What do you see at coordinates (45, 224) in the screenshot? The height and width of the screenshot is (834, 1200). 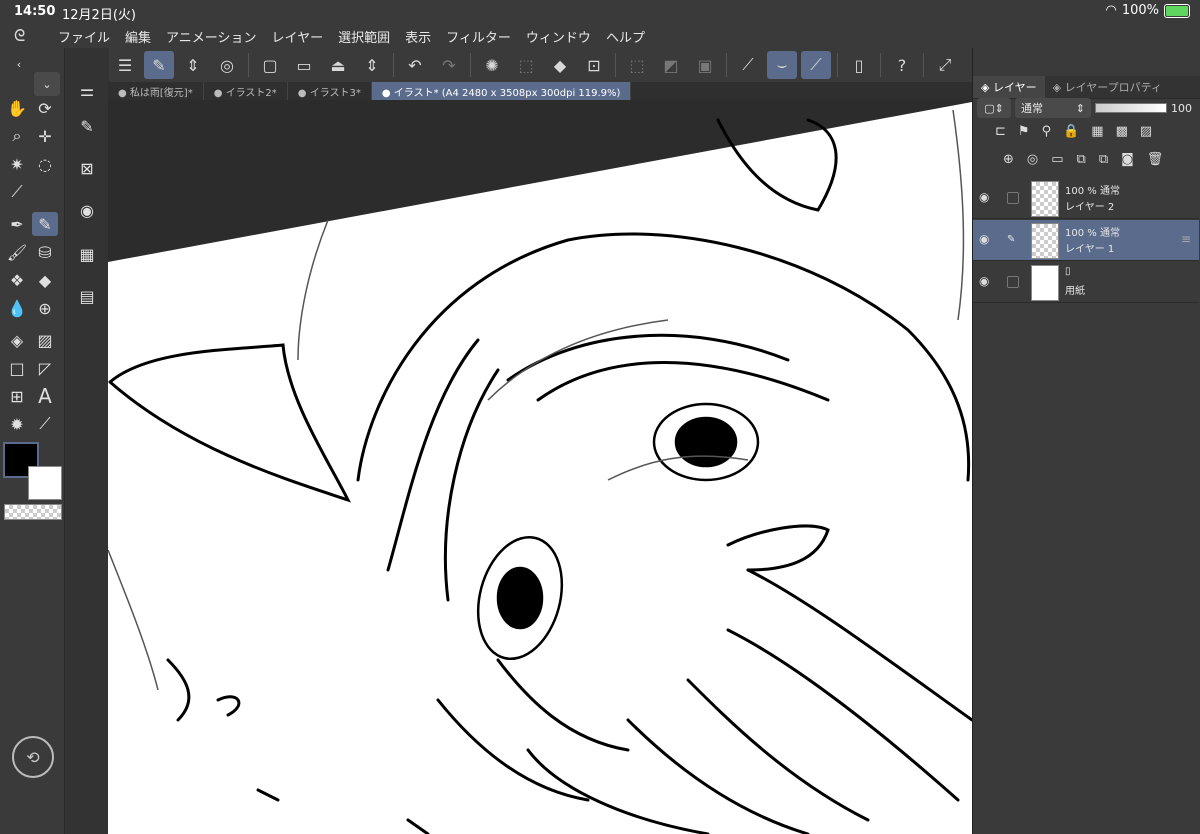 I see `pencil-tool-icon: ✎` at bounding box center [45, 224].